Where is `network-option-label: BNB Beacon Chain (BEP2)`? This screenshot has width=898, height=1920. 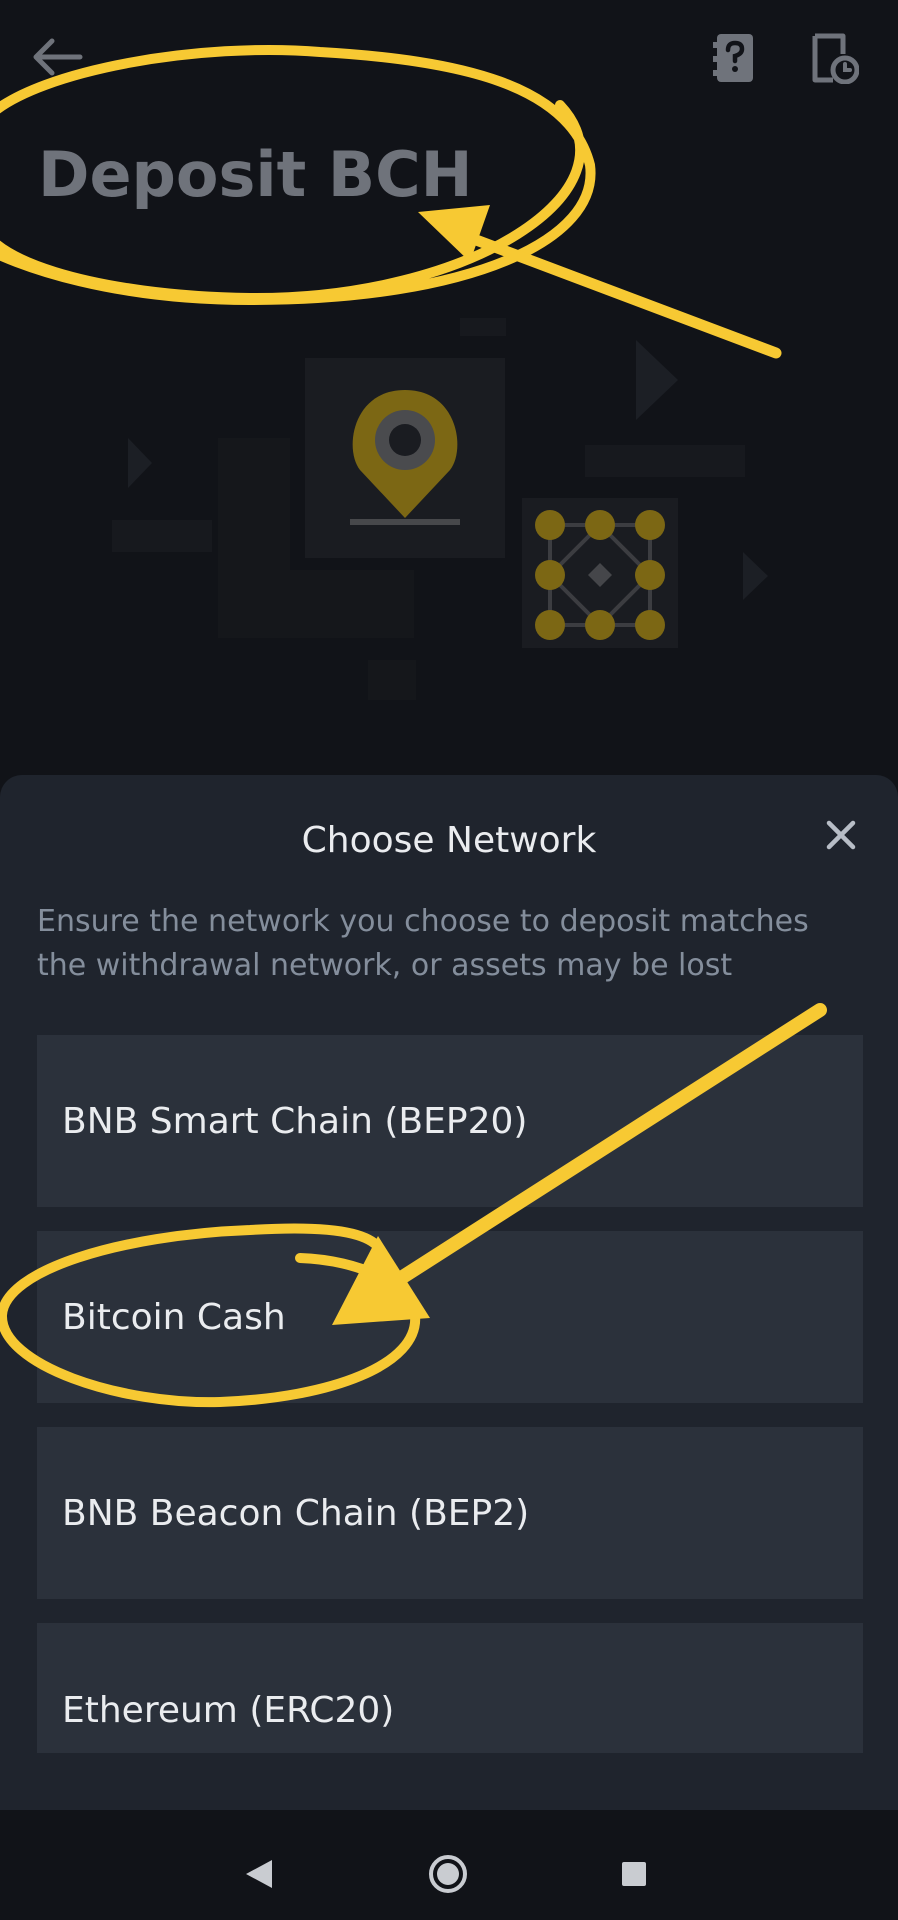
network-option-label: BNB Beacon Chain (BEP2) is located at coordinates (296, 1513).